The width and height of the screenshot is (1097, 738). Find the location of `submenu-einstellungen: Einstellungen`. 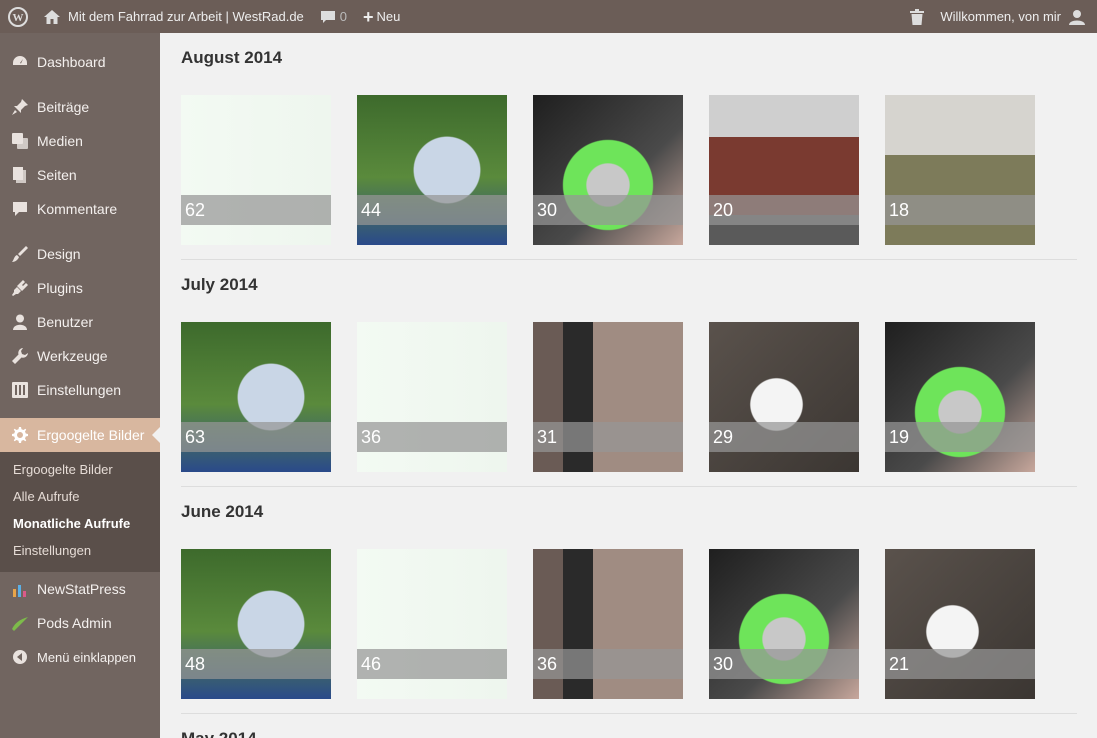

submenu-einstellungen: Einstellungen is located at coordinates (80, 550).